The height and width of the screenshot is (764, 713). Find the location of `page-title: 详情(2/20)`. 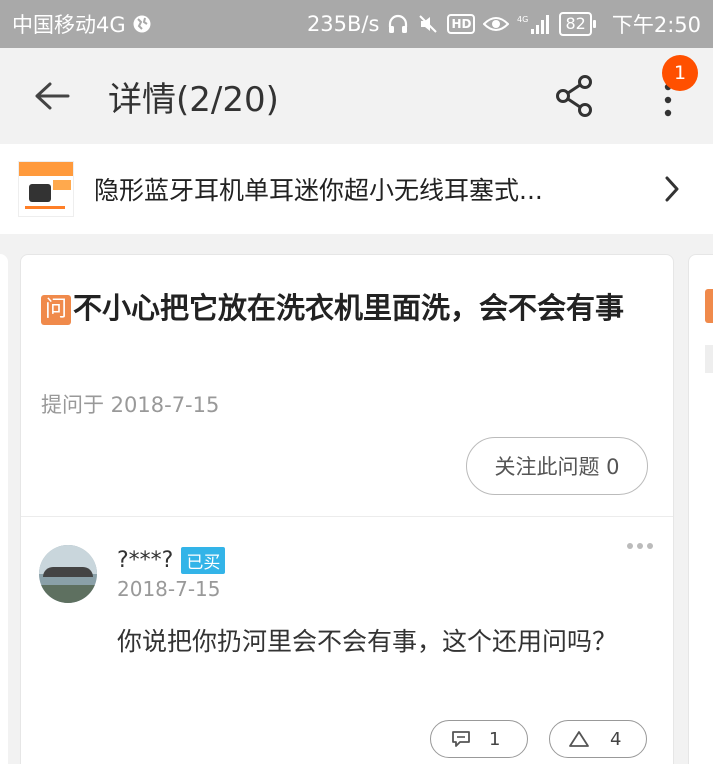

page-title: 详情(2/20) is located at coordinates (193, 99).